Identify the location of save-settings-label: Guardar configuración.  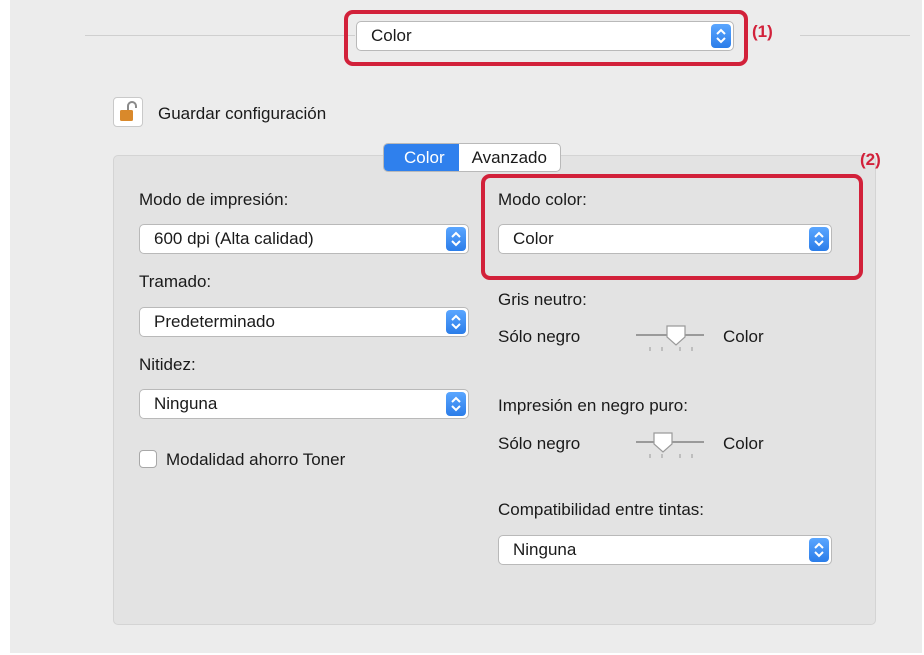
(242, 114).